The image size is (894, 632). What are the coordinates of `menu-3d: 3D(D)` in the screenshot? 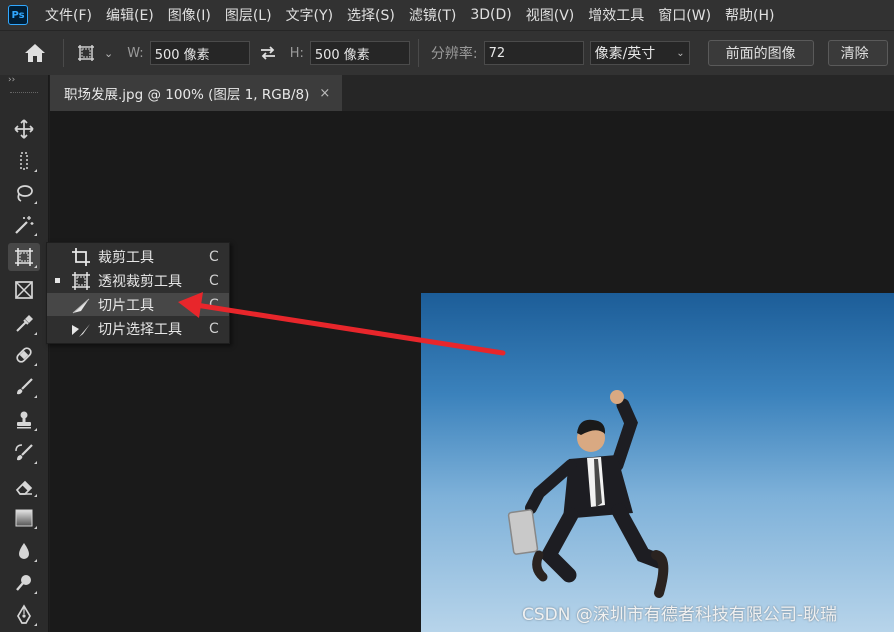 It's located at (490, 15).